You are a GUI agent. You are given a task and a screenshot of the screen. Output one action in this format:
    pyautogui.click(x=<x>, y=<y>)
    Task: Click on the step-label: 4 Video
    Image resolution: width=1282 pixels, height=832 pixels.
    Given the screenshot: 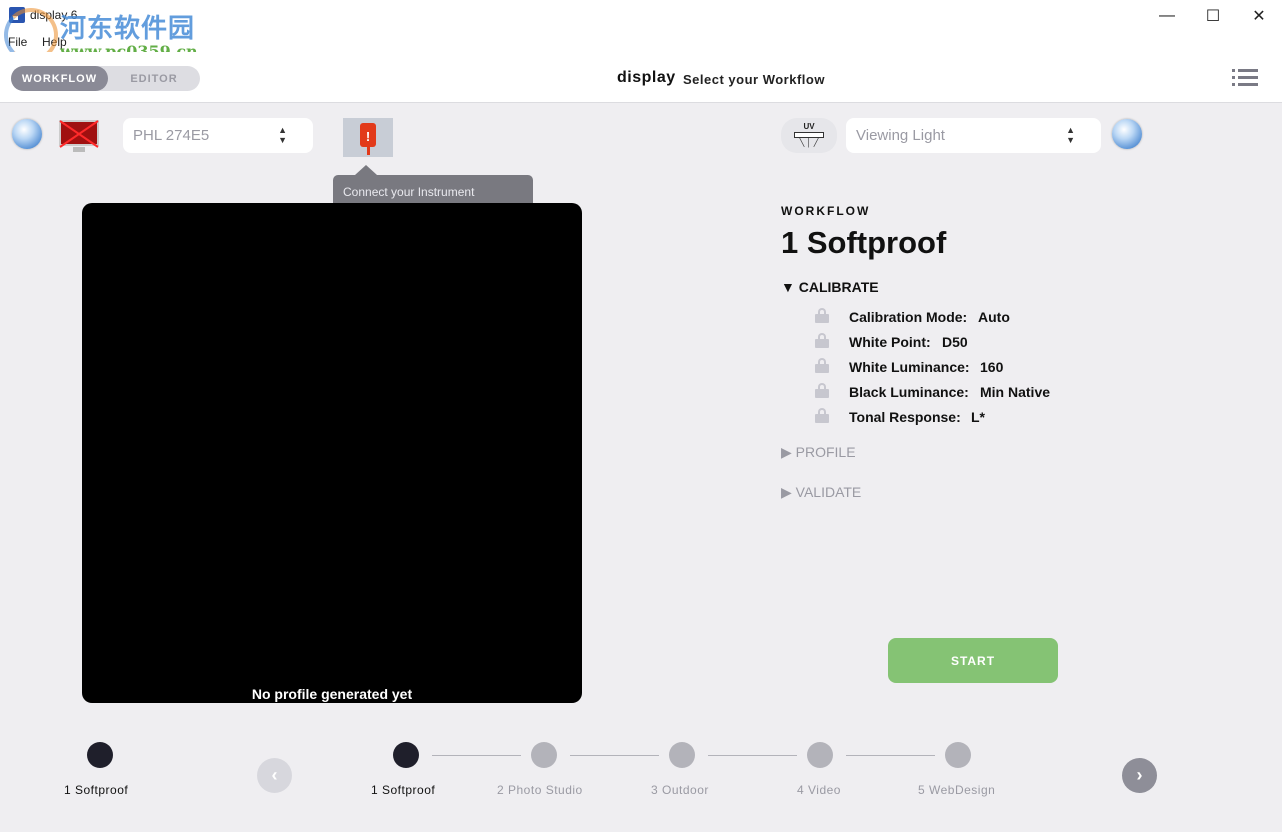 What is the action you would take?
    pyautogui.click(x=819, y=790)
    